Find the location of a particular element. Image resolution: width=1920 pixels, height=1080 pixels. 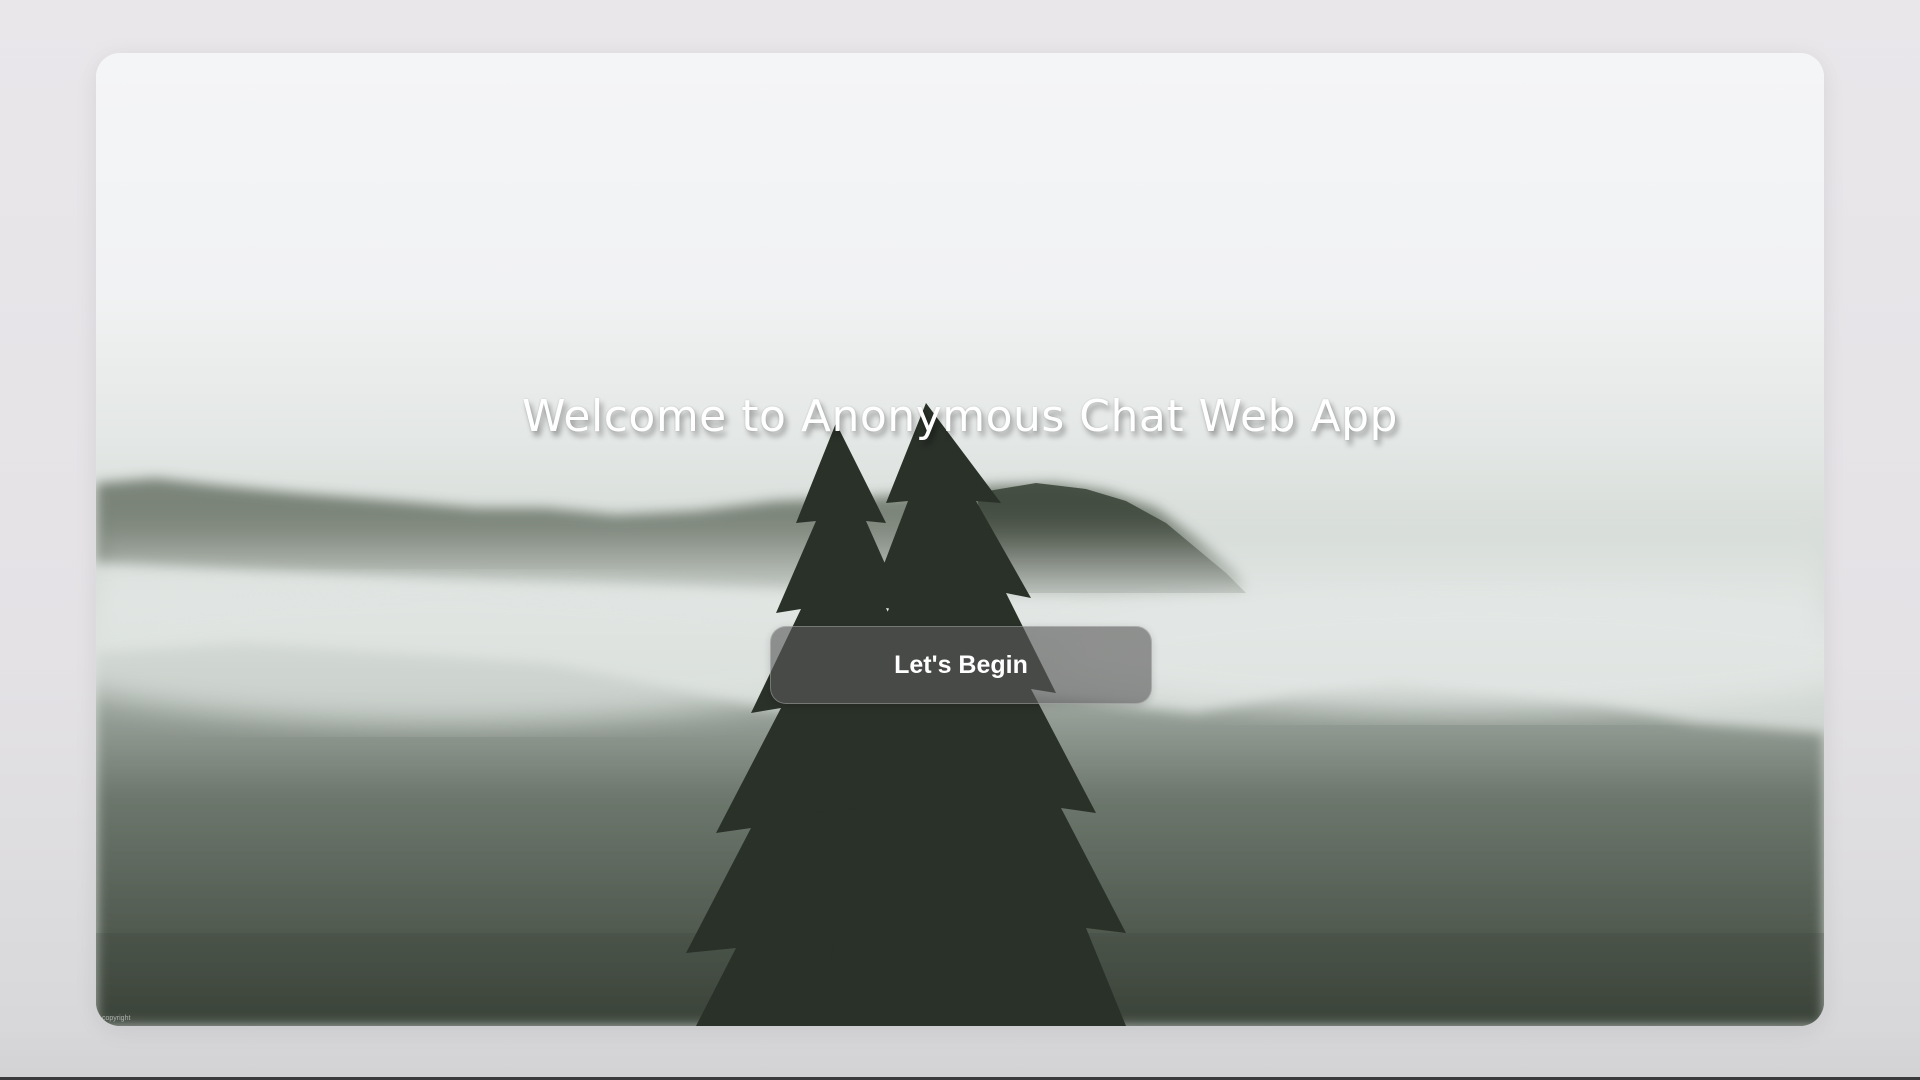

copyright-label: copyright is located at coordinates (116, 1018).